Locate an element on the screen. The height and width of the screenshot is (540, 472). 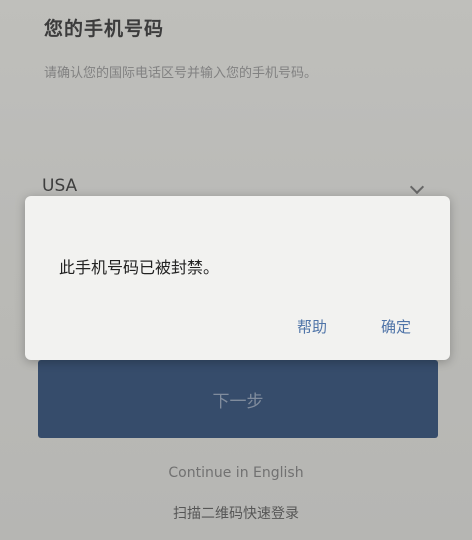
dialog-help-button: 帮助 is located at coordinates (312, 326).